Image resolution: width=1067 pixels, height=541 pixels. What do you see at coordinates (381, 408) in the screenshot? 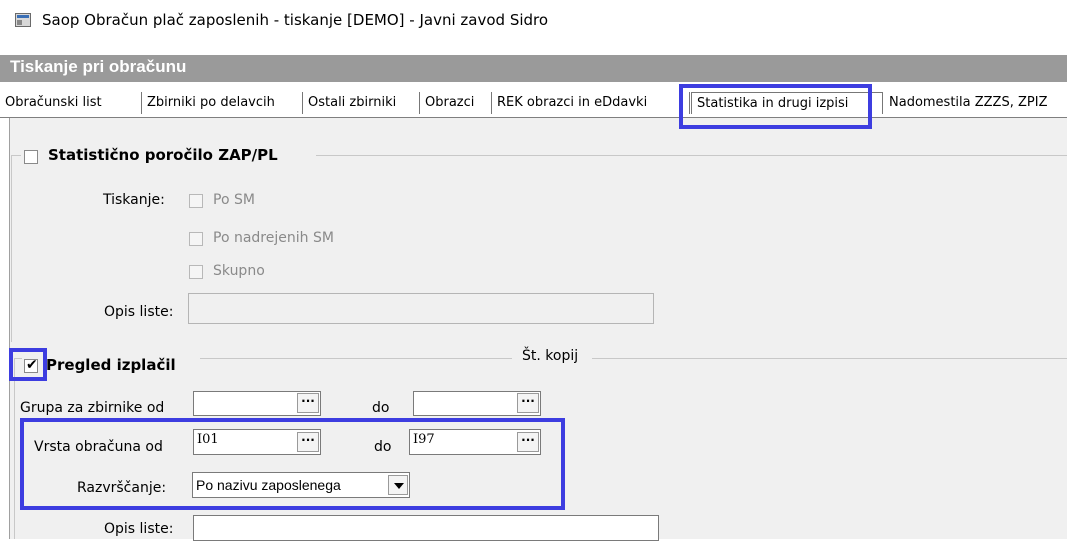
I see `grupa-do-label: do` at bounding box center [381, 408].